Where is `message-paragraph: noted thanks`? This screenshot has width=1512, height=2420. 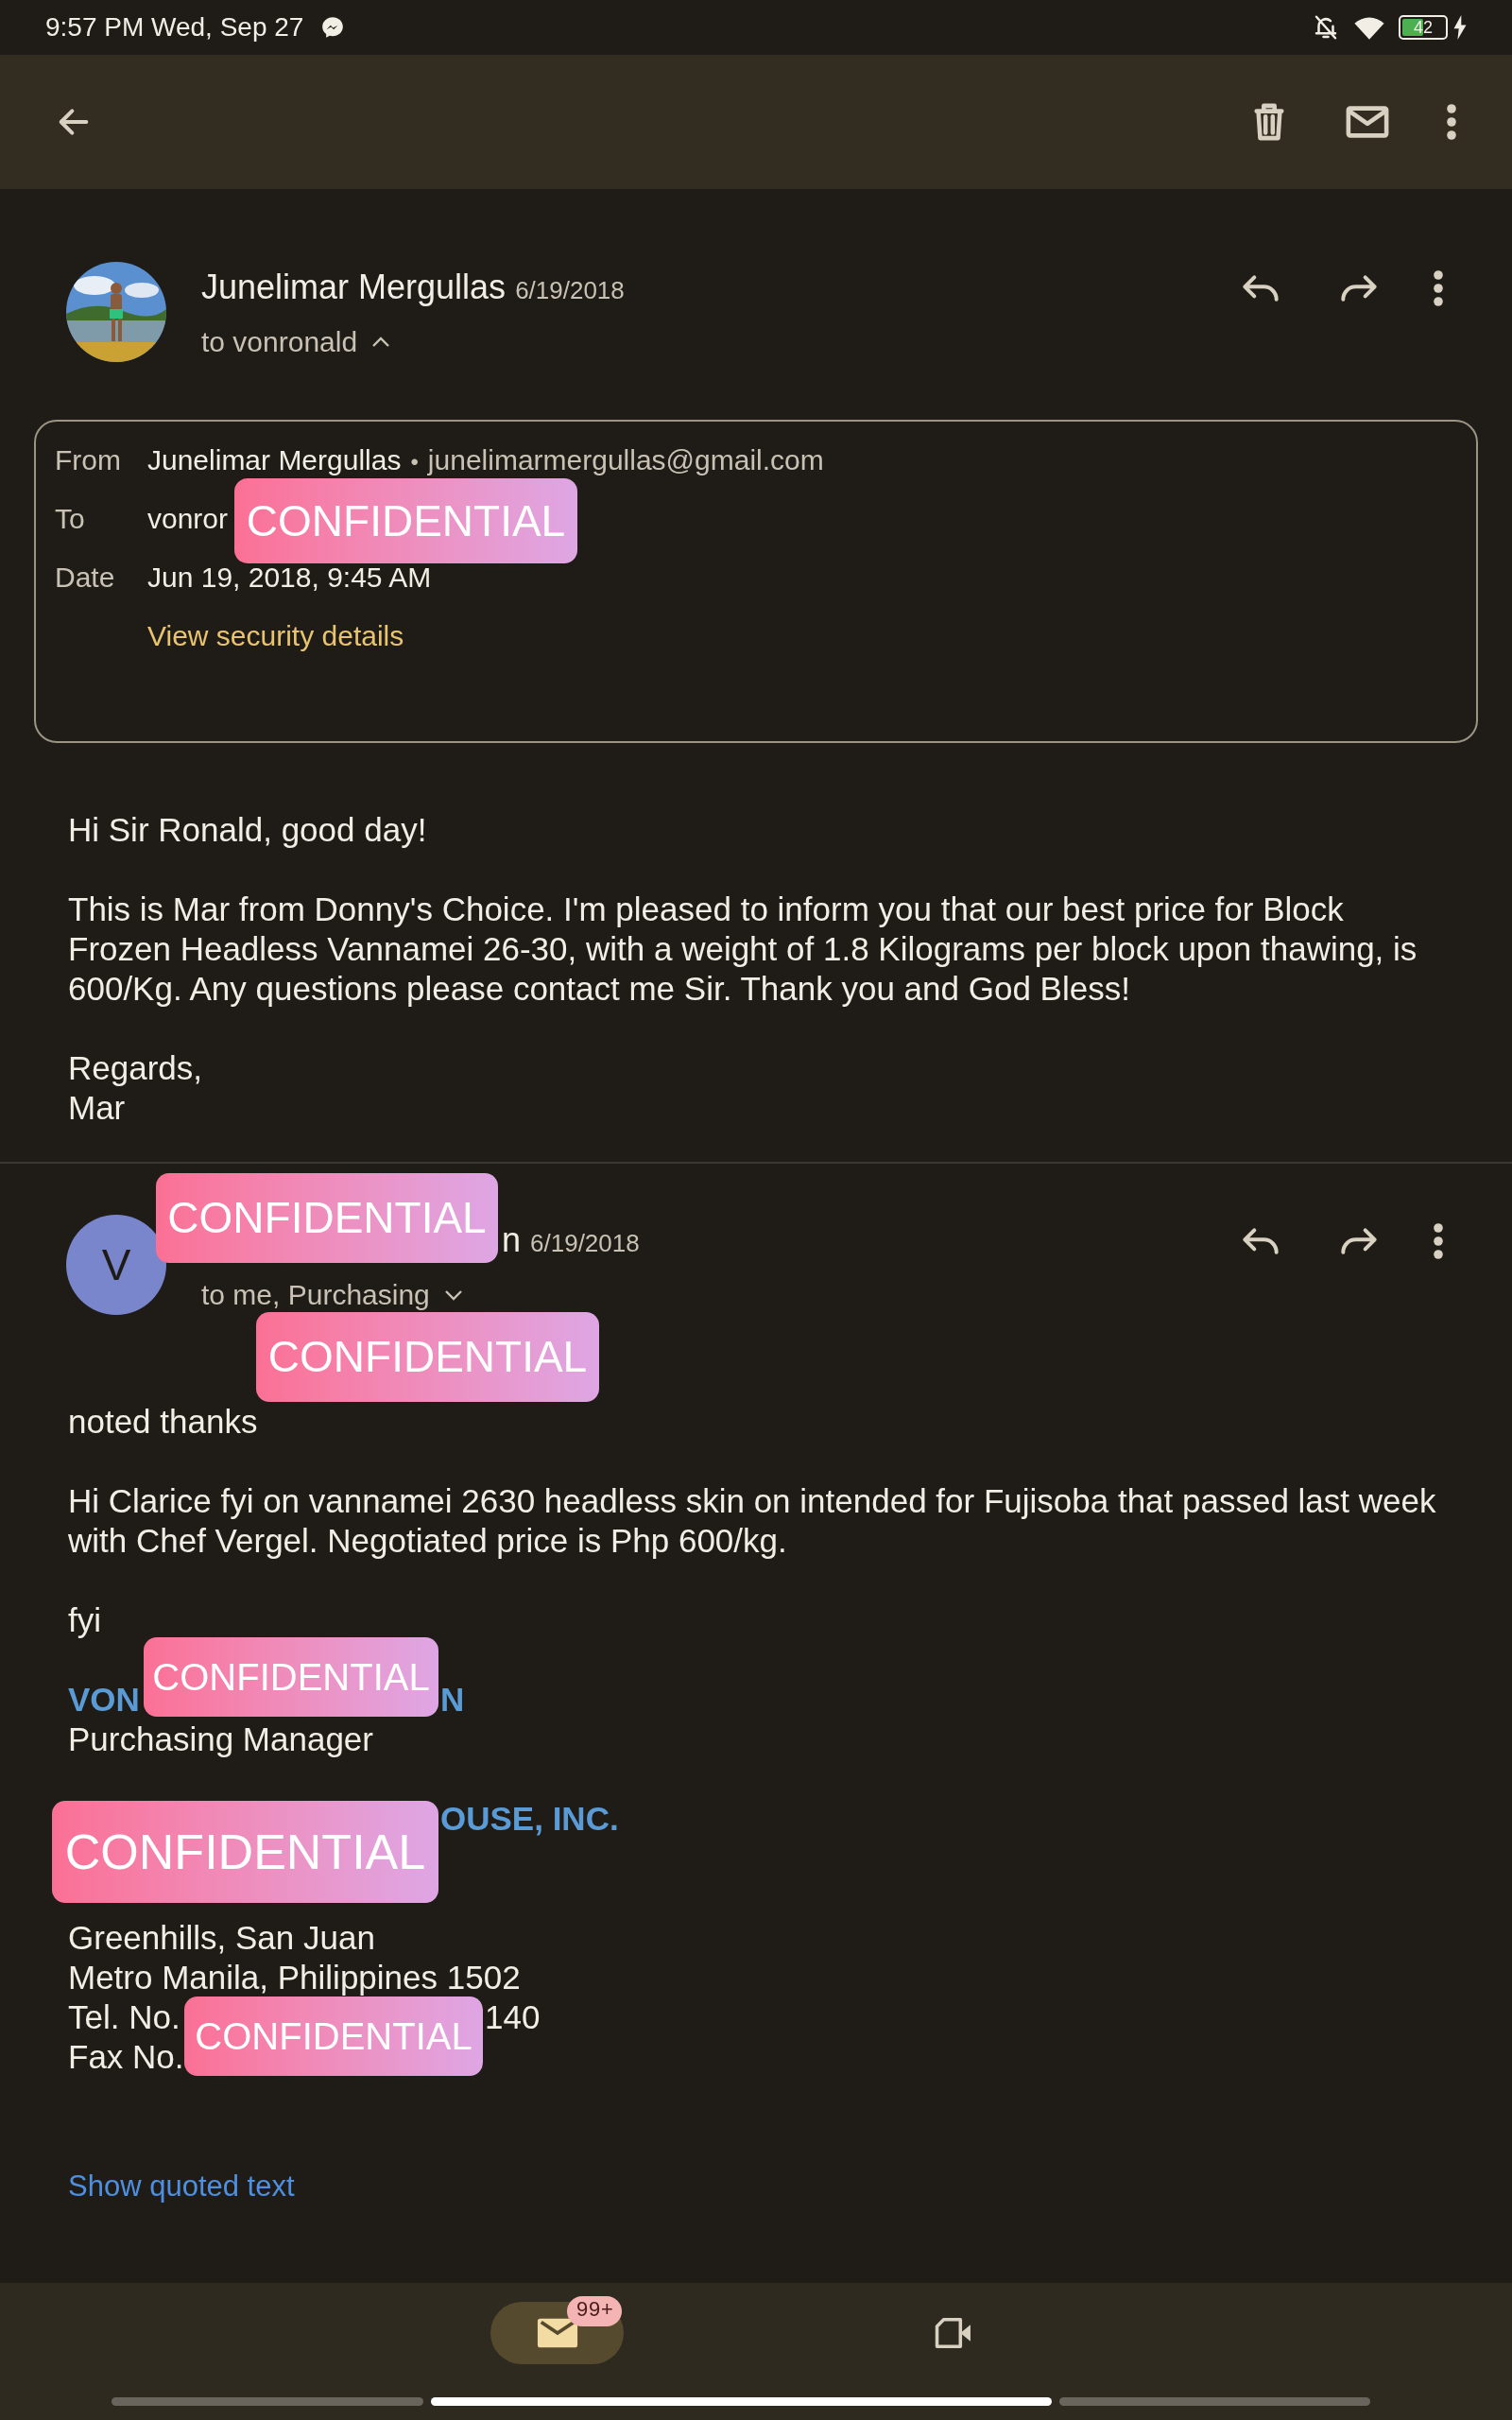
message-paragraph: noted thanks is located at coordinates (163, 1422).